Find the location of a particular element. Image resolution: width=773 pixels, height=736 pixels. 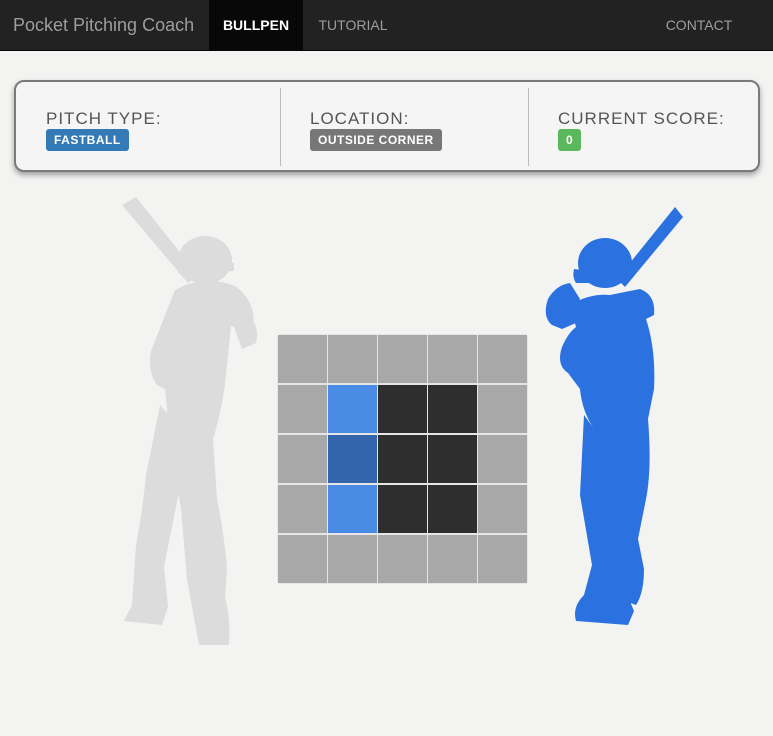

location-label: LOCATION: is located at coordinates (360, 118).